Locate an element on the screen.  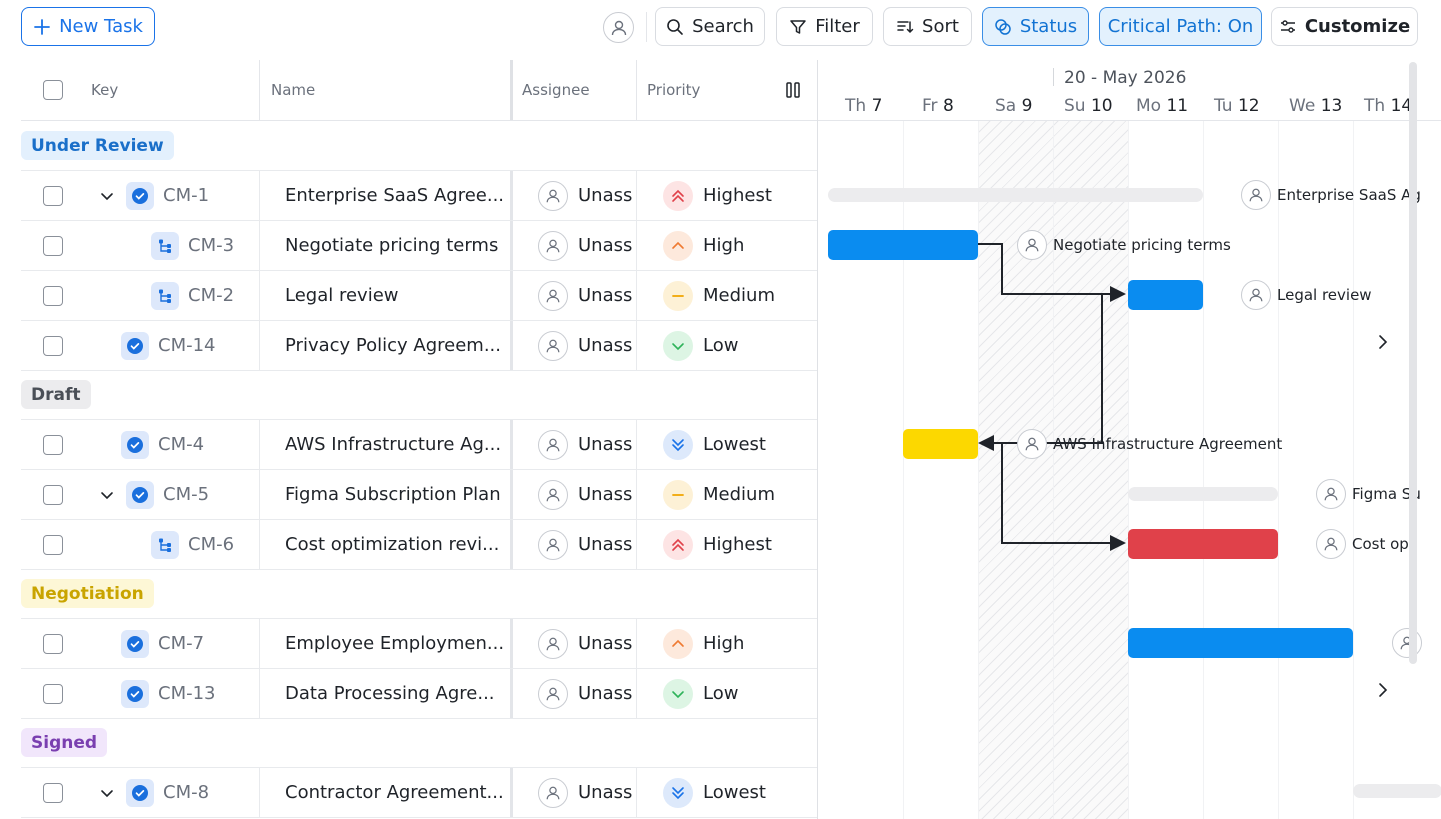
gantt-task-label: Figma Su is located at coordinates (1368, 494).